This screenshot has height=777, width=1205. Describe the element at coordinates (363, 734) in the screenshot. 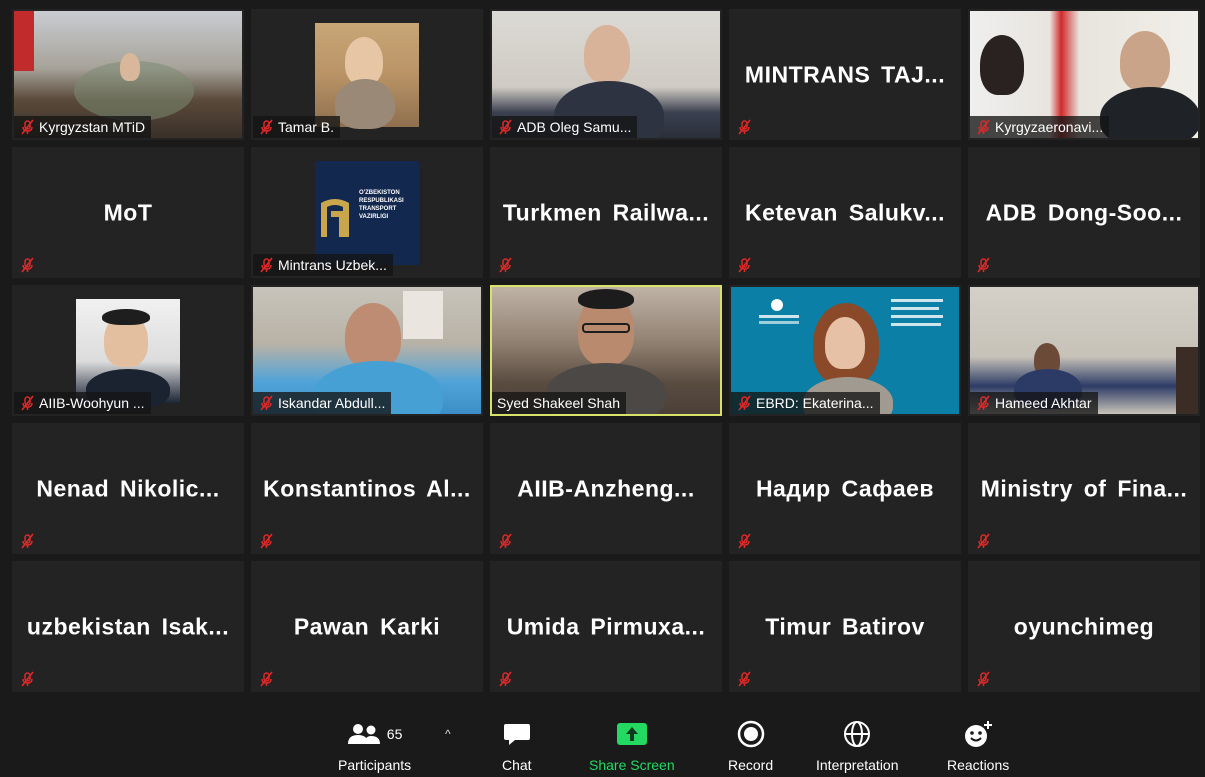

I see `participants-icon` at that location.